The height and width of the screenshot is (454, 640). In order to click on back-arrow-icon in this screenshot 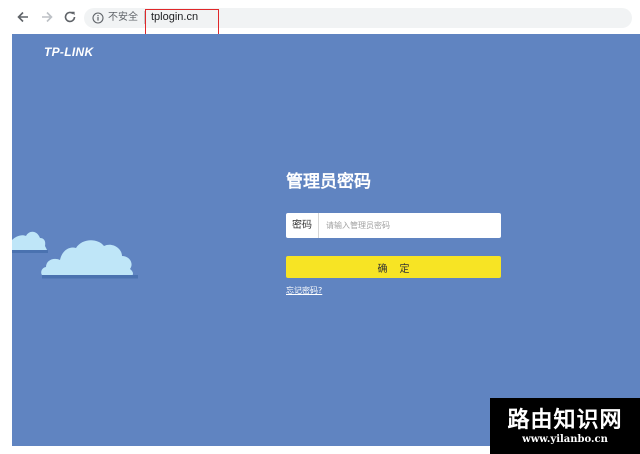, I will do `click(23, 17)`.